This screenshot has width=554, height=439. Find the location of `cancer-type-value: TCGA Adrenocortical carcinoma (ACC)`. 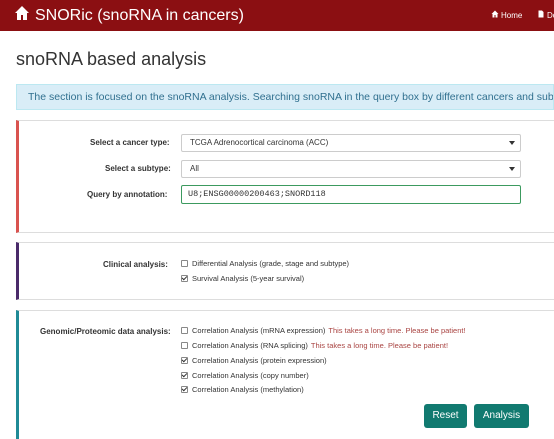

cancer-type-value: TCGA Adrenocortical carcinoma (ACC) is located at coordinates (259, 142).